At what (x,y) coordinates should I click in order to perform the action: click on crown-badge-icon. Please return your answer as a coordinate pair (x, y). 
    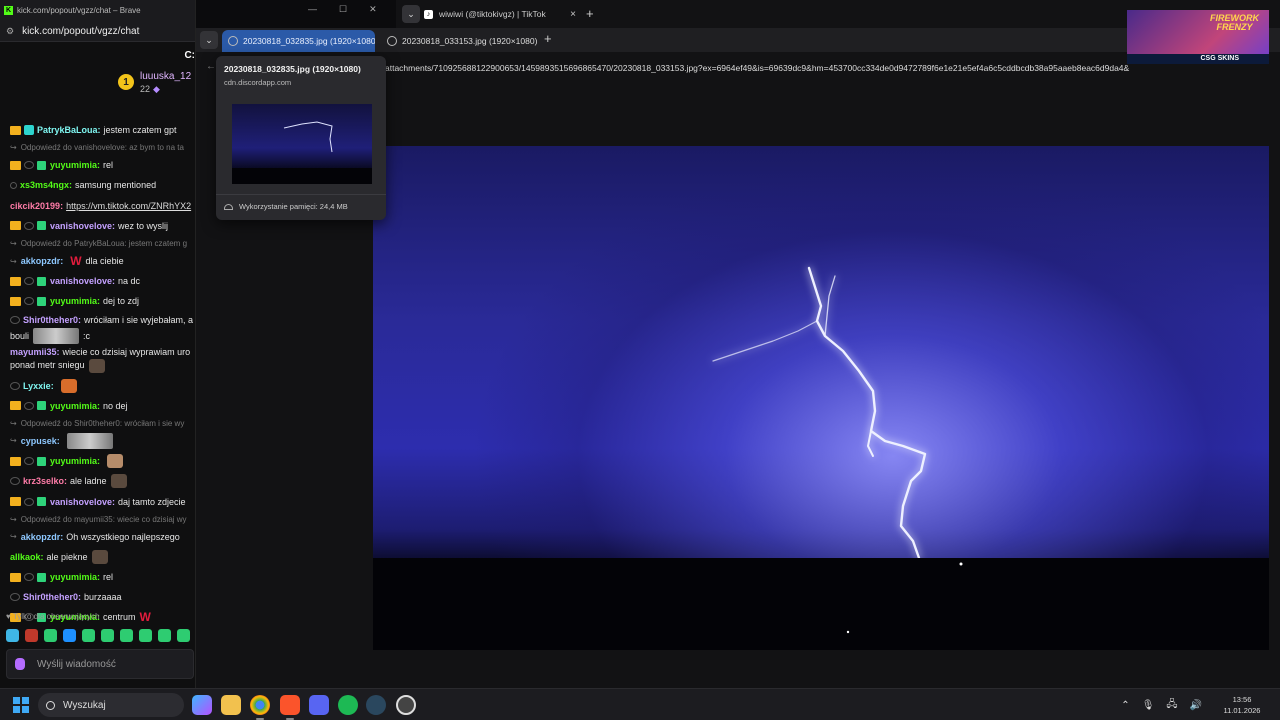
    Looking at the image, I should click on (15, 577).